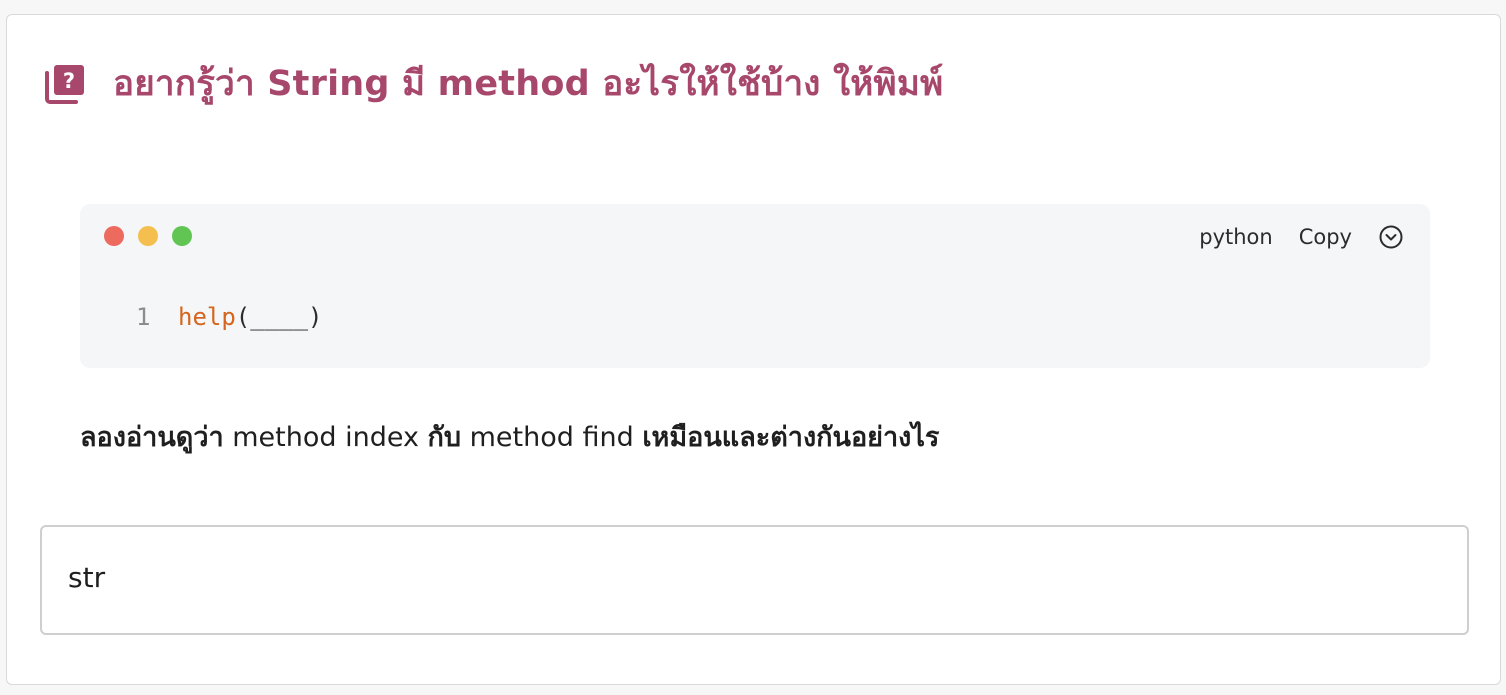 Image resolution: width=1506 pixels, height=695 pixels. Describe the element at coordinates (182, 236) in the screenshot. I see `green-dot-icon` at that location.